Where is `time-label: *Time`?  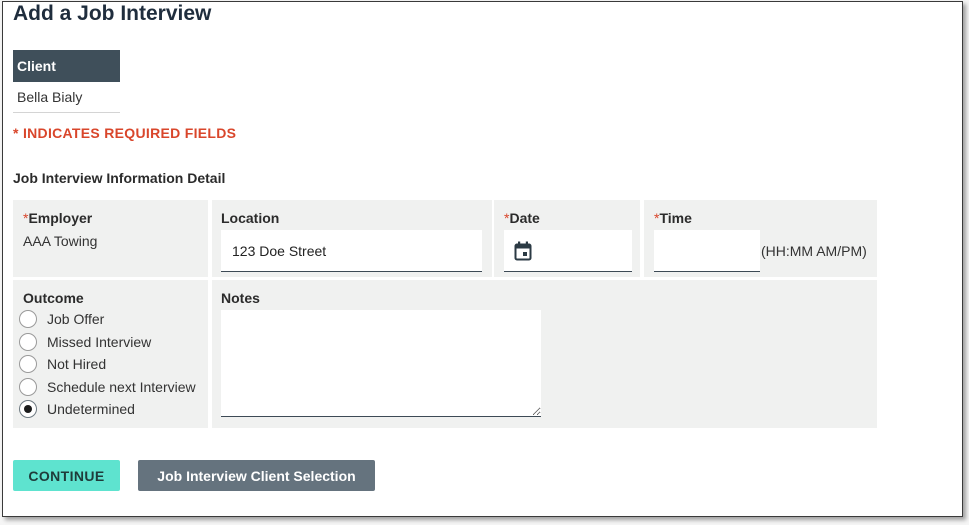
time-label: *Time is located at coordinates (673, 218).